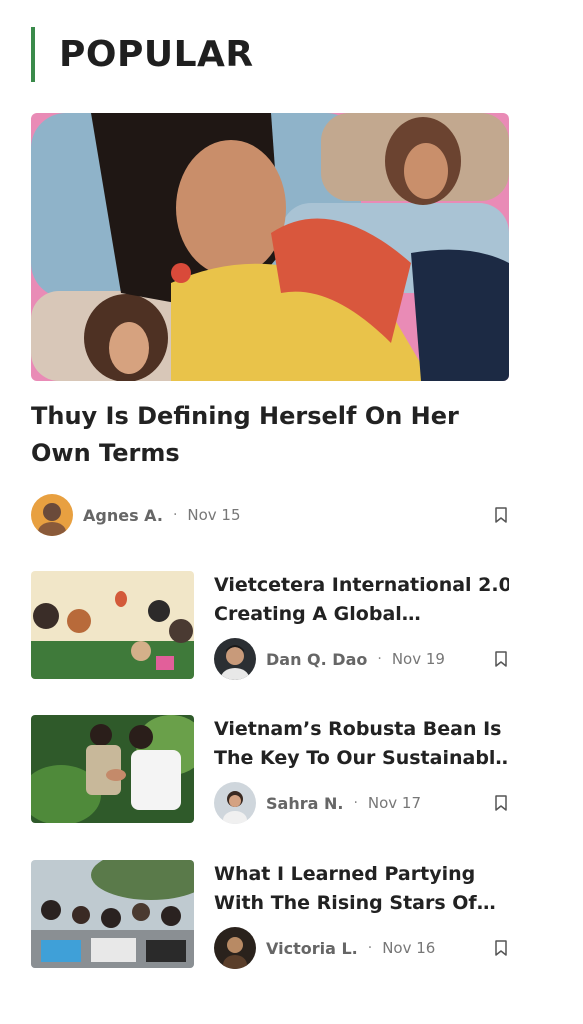 Image resolution: width=583 pixels, height=1024 pixels. I want to click on author-name: Sahra N., so click(304, 803).